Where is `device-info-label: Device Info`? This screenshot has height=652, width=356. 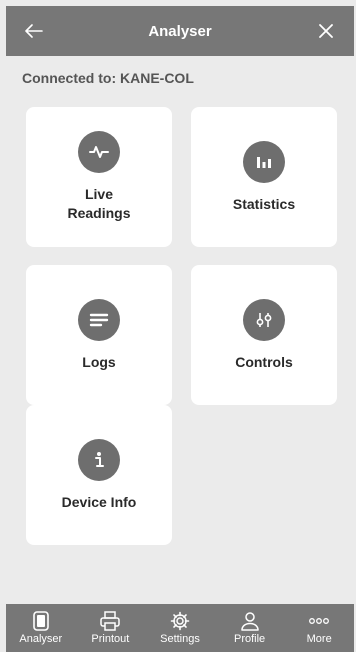
device-info-label: Device Info is located at coordinates (99, 501).